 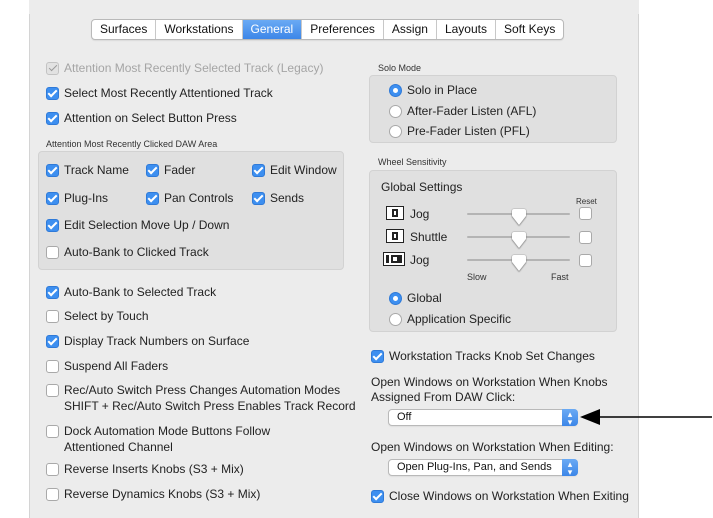 I want to click on jog2-reset-checkbox, so click(x=585, y=260).